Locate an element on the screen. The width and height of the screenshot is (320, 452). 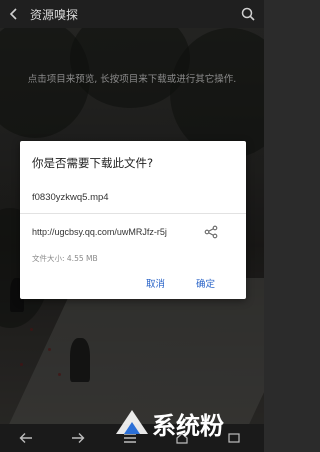
nav-back-button is located at coordinates (26, 438).